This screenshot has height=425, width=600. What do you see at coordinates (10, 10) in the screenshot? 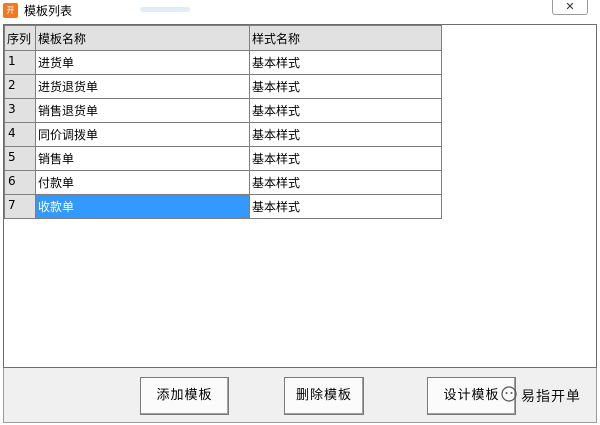
I see `app-icon: 开` at bounding box center [10, 10].